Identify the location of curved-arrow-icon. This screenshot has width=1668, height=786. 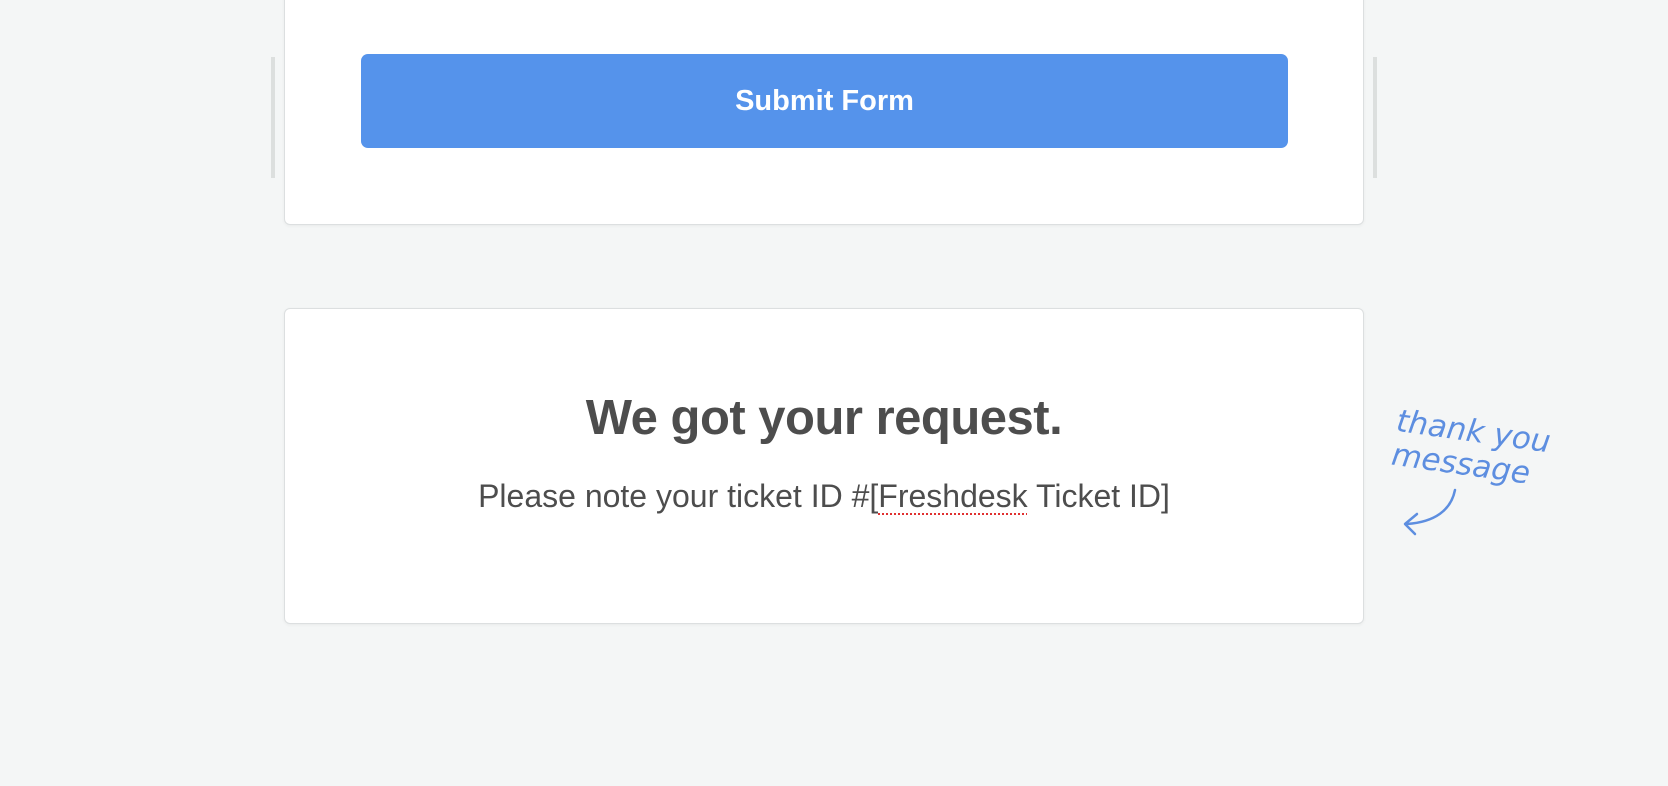
(1430, 512).